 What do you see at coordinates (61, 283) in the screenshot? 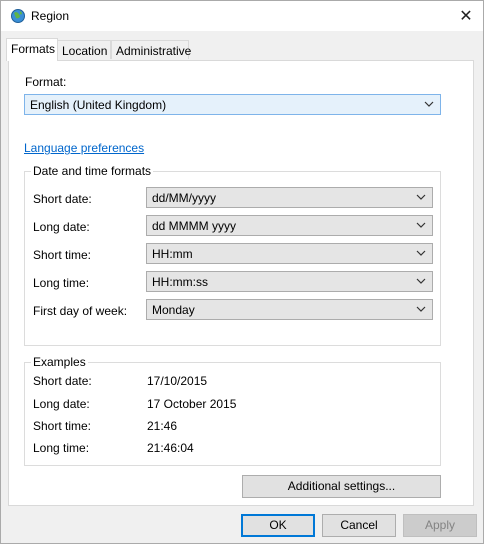
I see `long-time-label: Long time:` at bounding box center [61, 283].